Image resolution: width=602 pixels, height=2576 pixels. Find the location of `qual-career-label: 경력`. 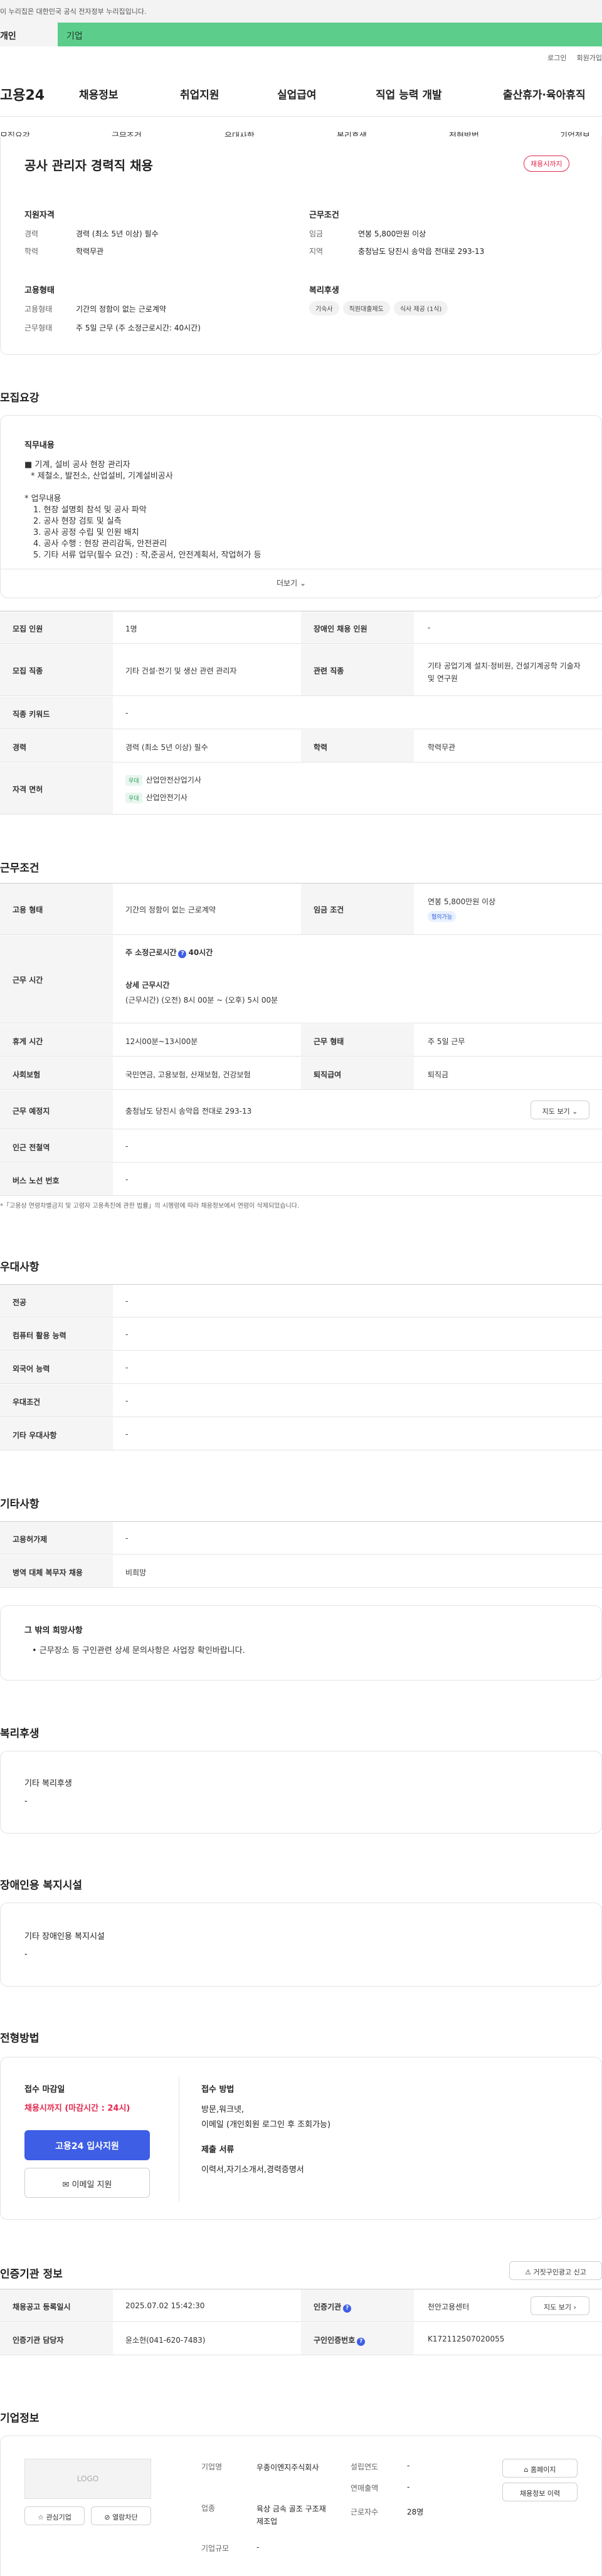

qual-career-label: 경력 is located at coordinates (31, 234).